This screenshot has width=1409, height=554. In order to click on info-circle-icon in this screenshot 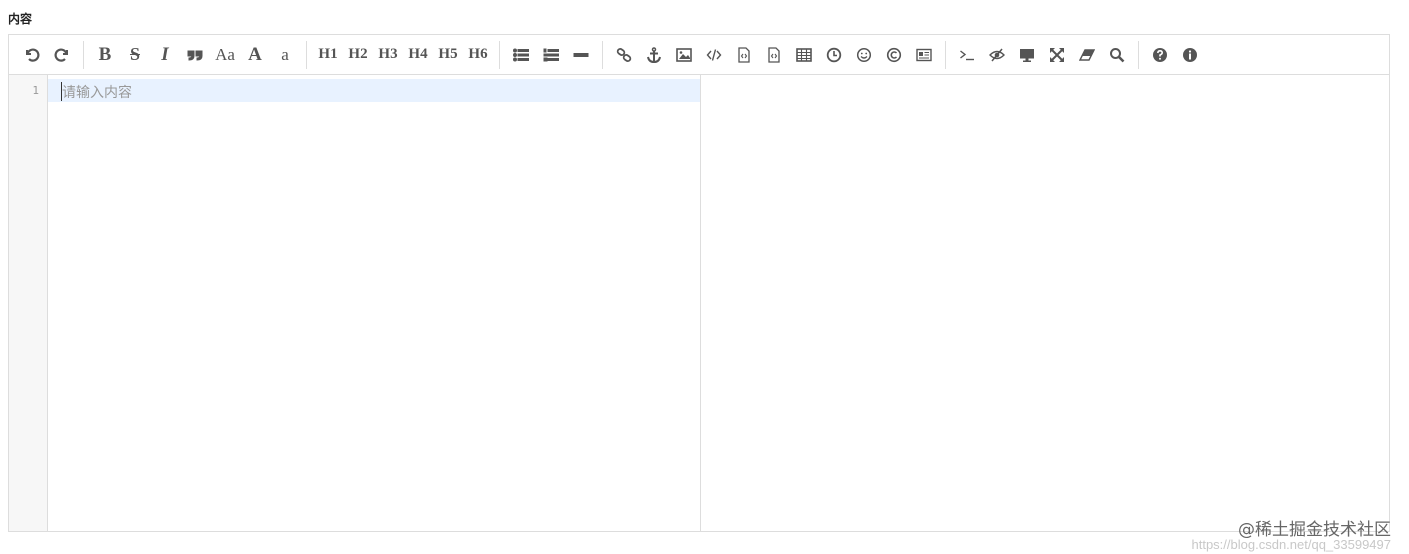, I will do `click(1190, 54)`.